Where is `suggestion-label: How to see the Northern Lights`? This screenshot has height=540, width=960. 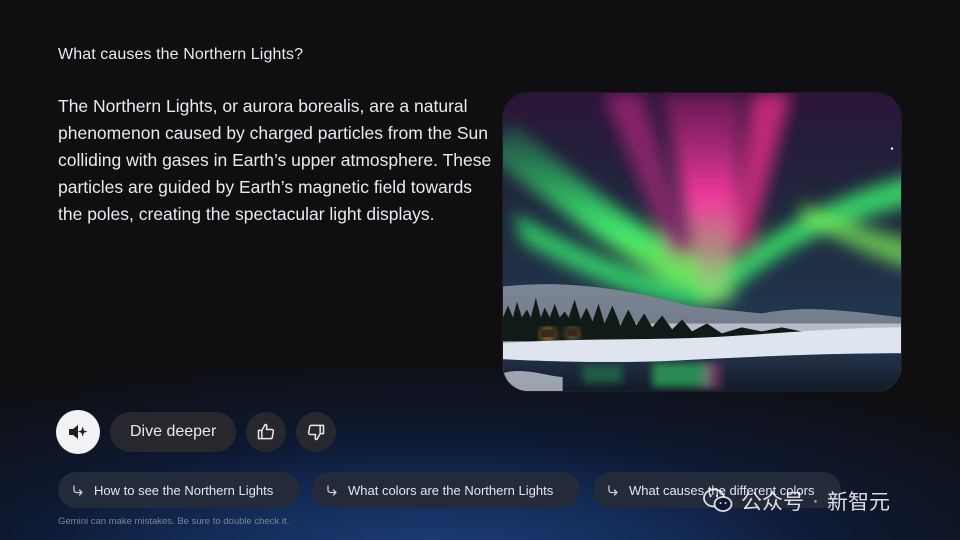 suggestion-label: How to see the Northern Lights is located at coordinates (184, 490).